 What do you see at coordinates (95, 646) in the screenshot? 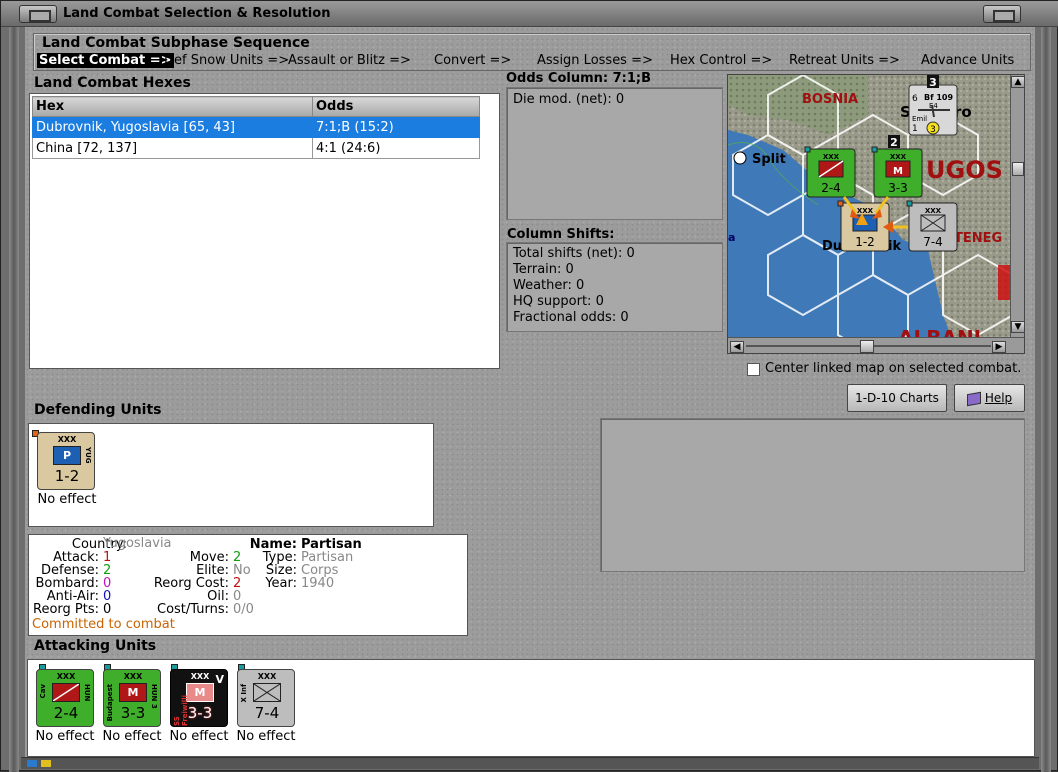
I see `attacking-title: Attacking Units` at bounding box center [95, 646].